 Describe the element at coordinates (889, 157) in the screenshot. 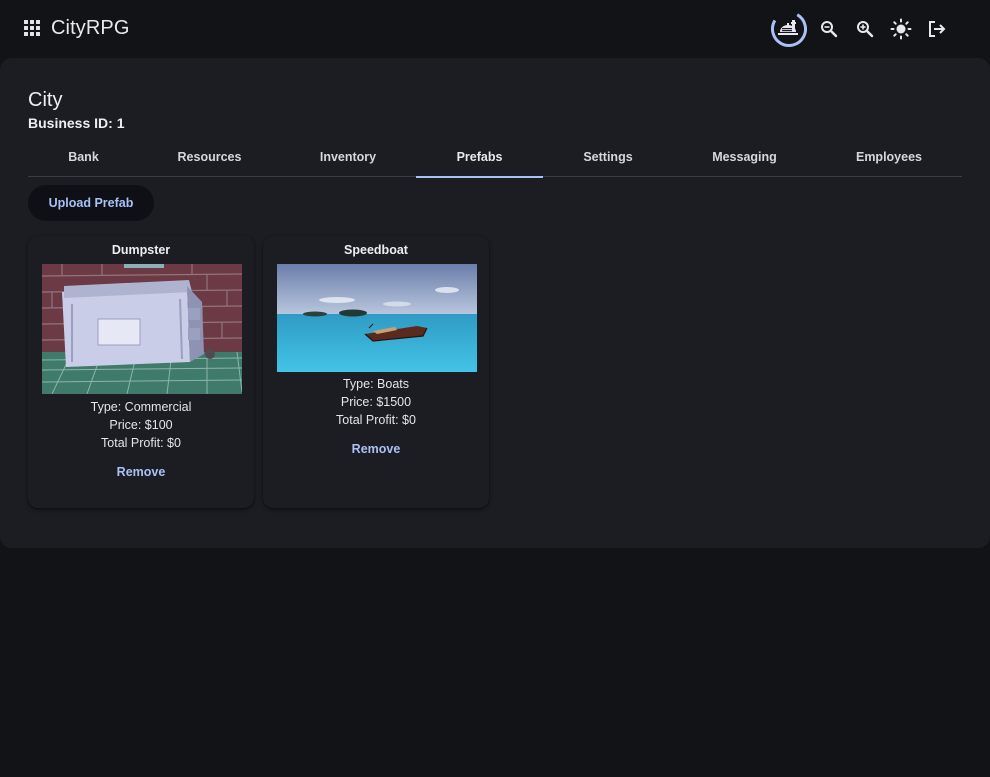

I see `tab-employees: Employees` at that location.